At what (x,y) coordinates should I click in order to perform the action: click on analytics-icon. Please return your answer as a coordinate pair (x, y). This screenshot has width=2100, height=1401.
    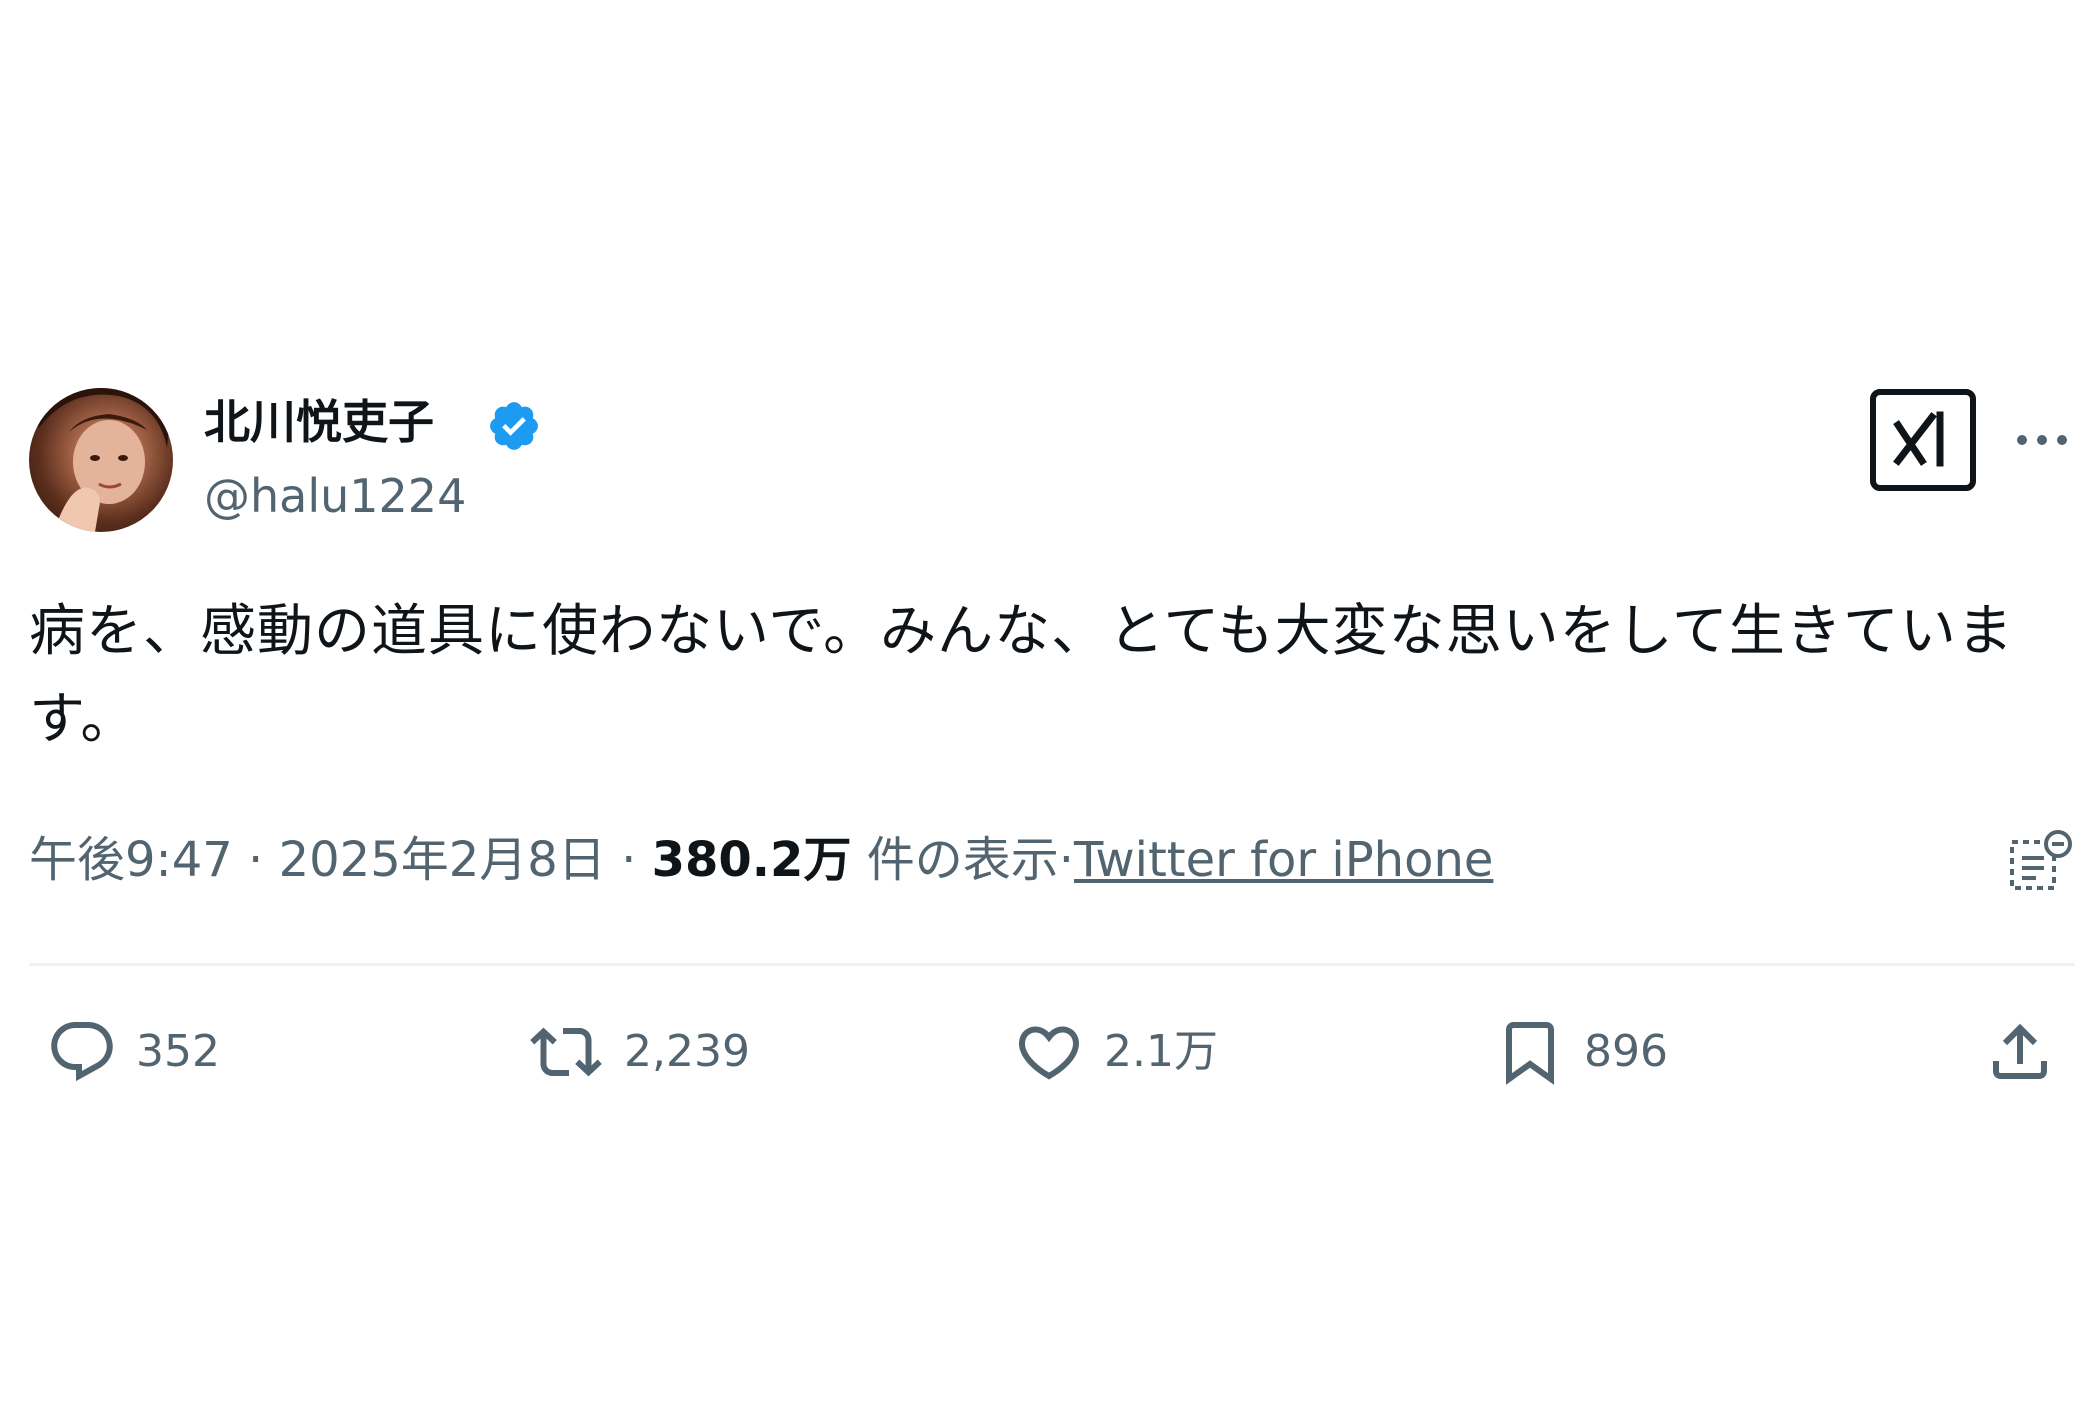
    Looking at the image, I should click on (2041, 861).